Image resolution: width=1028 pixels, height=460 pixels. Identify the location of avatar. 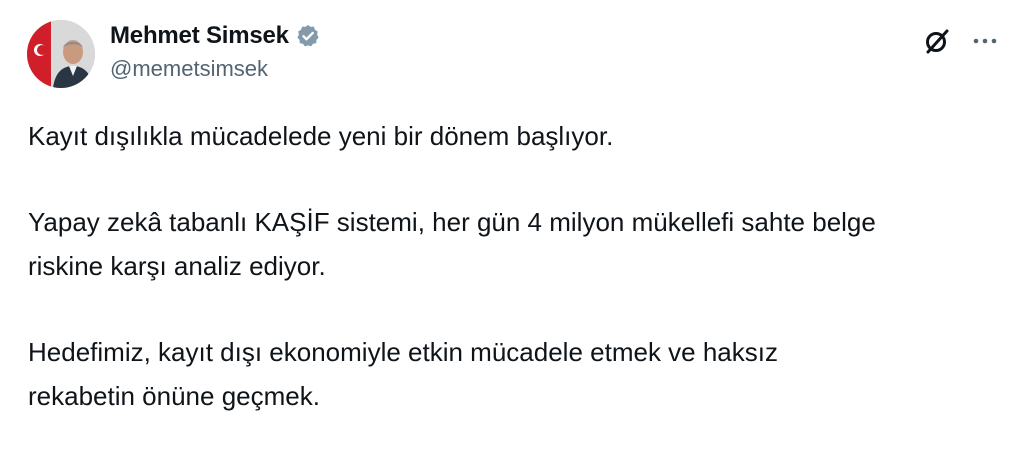
(61, 54).